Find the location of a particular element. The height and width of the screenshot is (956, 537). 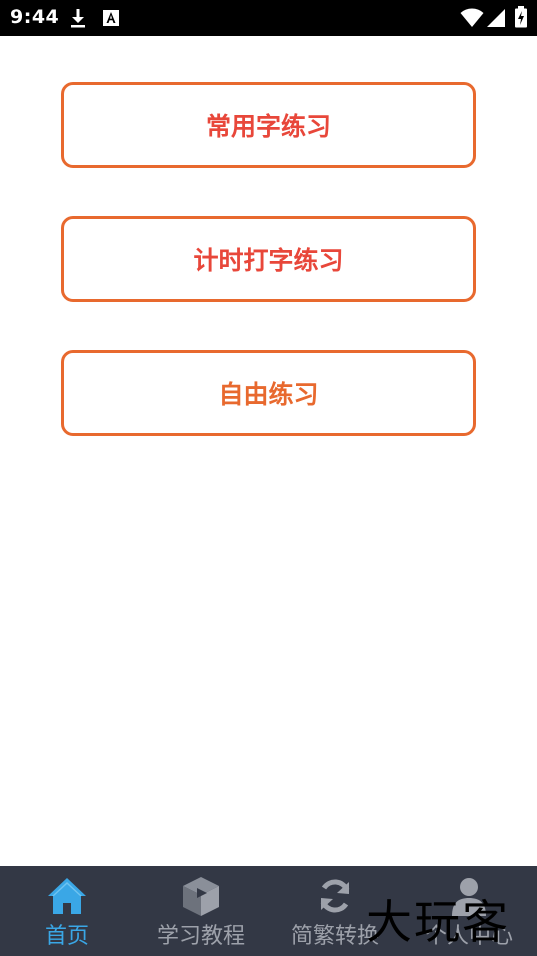

nav-label-convert: 简繁转换 is located at coordinates (334, 936).